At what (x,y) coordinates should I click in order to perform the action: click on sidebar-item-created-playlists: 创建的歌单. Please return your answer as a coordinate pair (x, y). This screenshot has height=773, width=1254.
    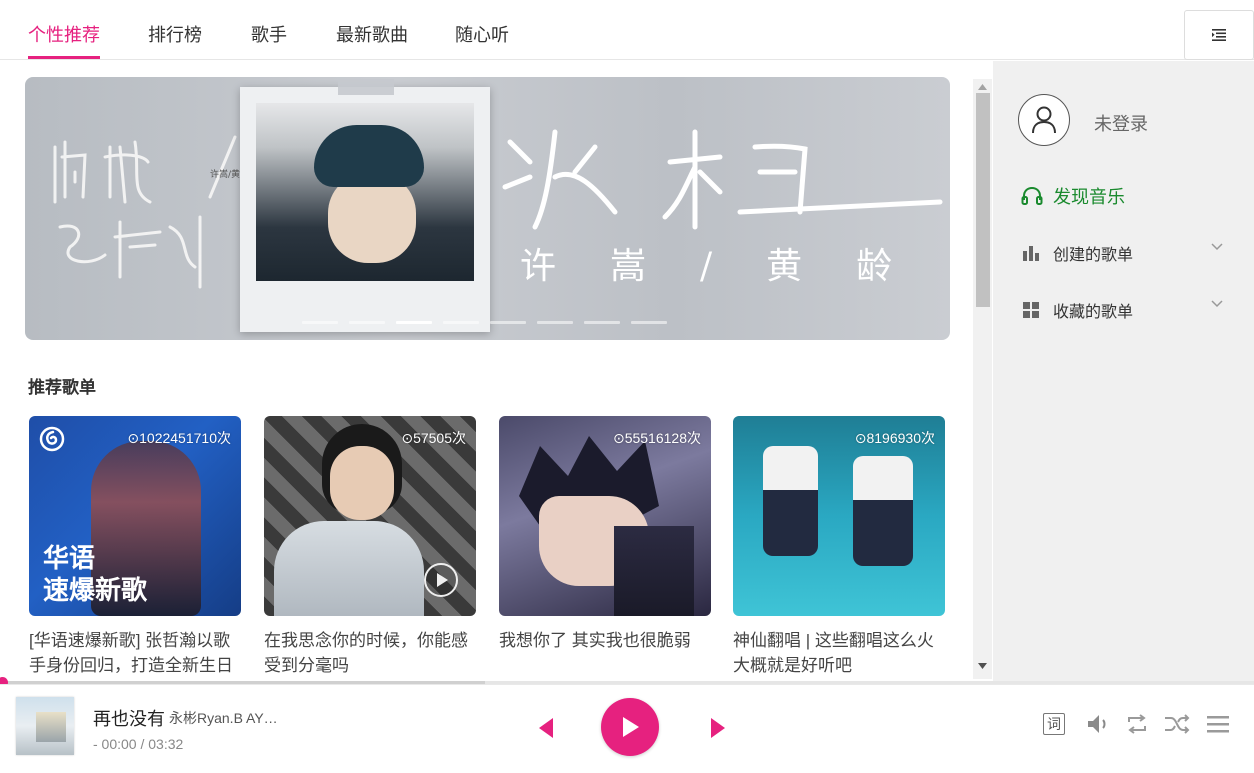
    Looking at the image, I should click on (1122, 253).